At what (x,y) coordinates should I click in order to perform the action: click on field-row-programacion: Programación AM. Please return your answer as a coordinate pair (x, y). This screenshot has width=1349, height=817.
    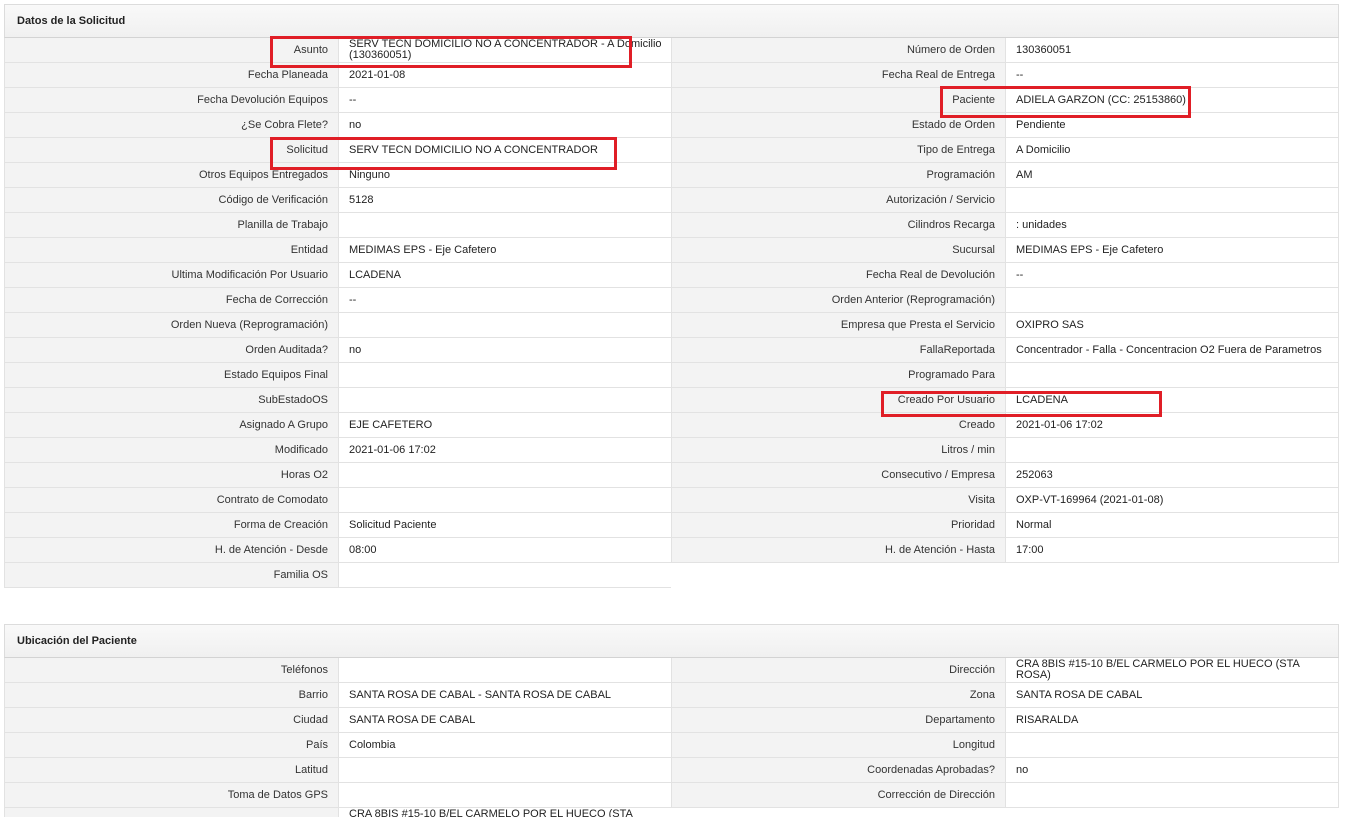
    Looking at the image, I should click on (1005, 175).